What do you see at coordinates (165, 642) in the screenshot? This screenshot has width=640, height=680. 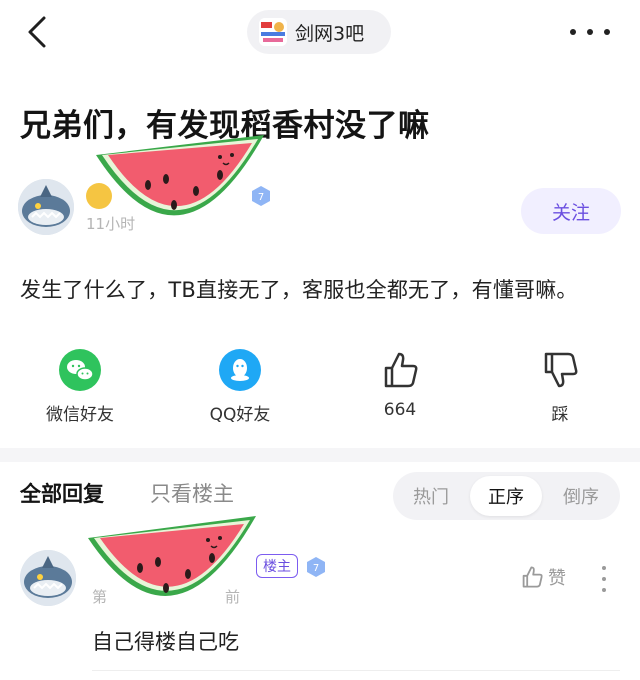 I see `reply-text: 自己得楼自己吃` at bounding box center [165, 642].